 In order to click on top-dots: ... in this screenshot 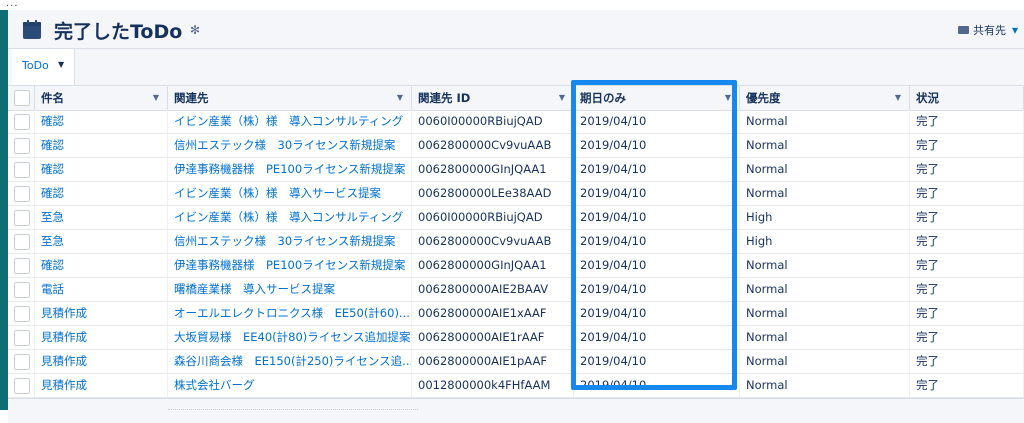, I will do `click(12, 4)`.